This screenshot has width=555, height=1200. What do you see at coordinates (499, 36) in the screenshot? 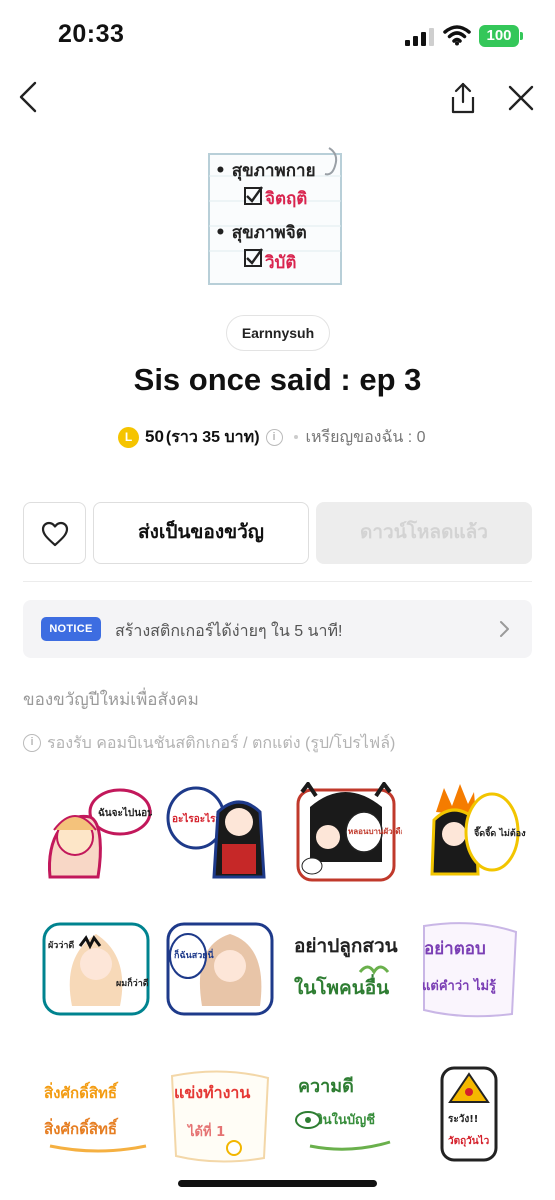
I see `battery-icon: 100` at bounding box center [499, 36].